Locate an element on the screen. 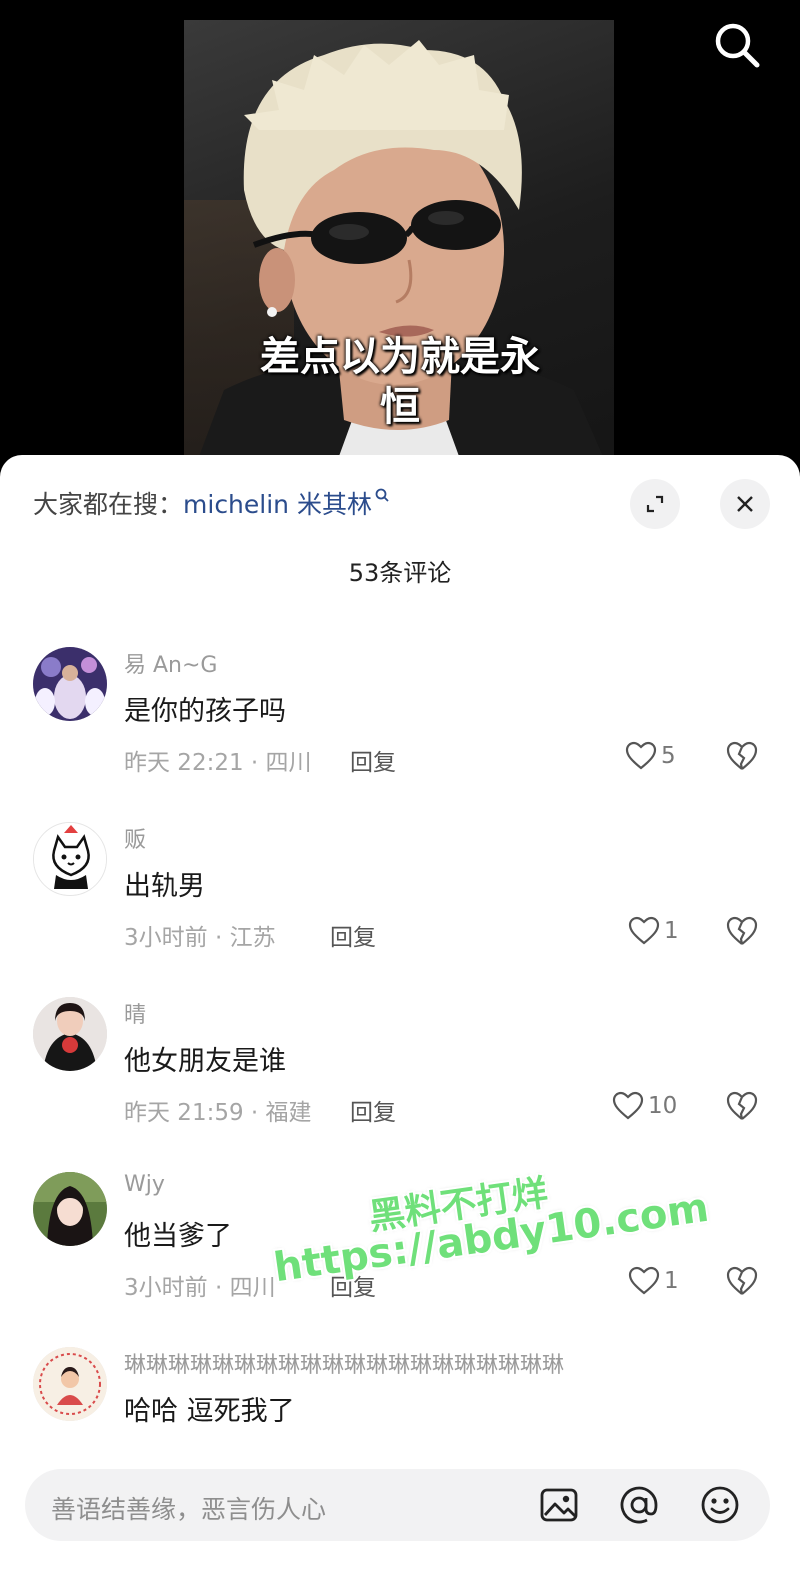 The width and height of the screenshot is (800, 1580). expand-button is located at coordinates (655, 504).